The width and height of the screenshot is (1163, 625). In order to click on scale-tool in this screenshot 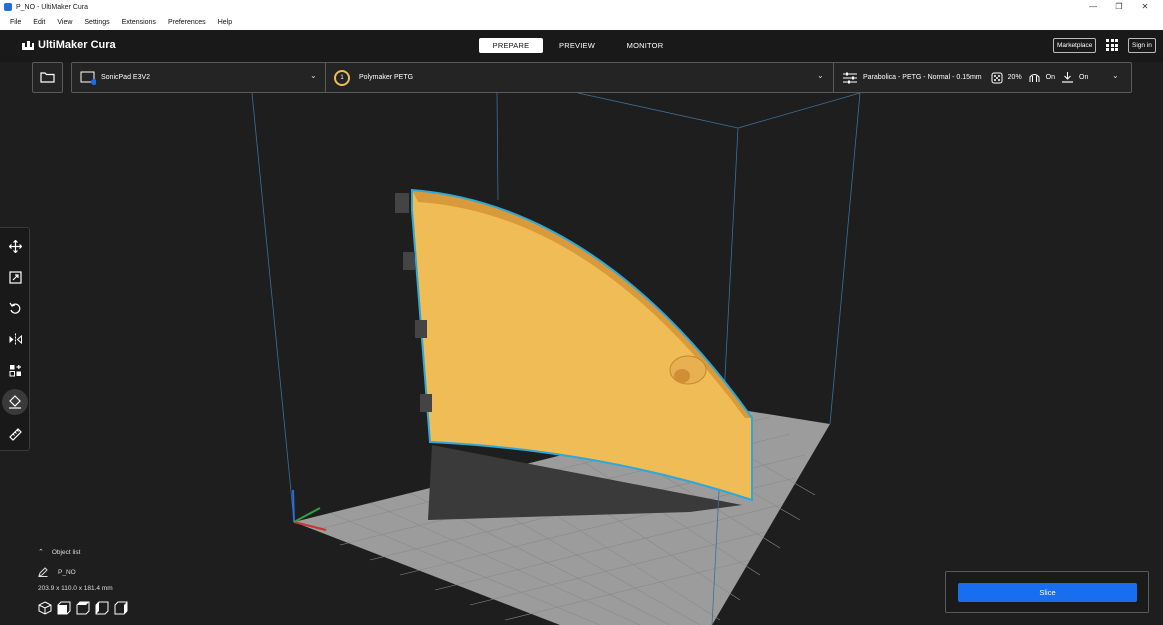, I will do `click(15, 277)`.